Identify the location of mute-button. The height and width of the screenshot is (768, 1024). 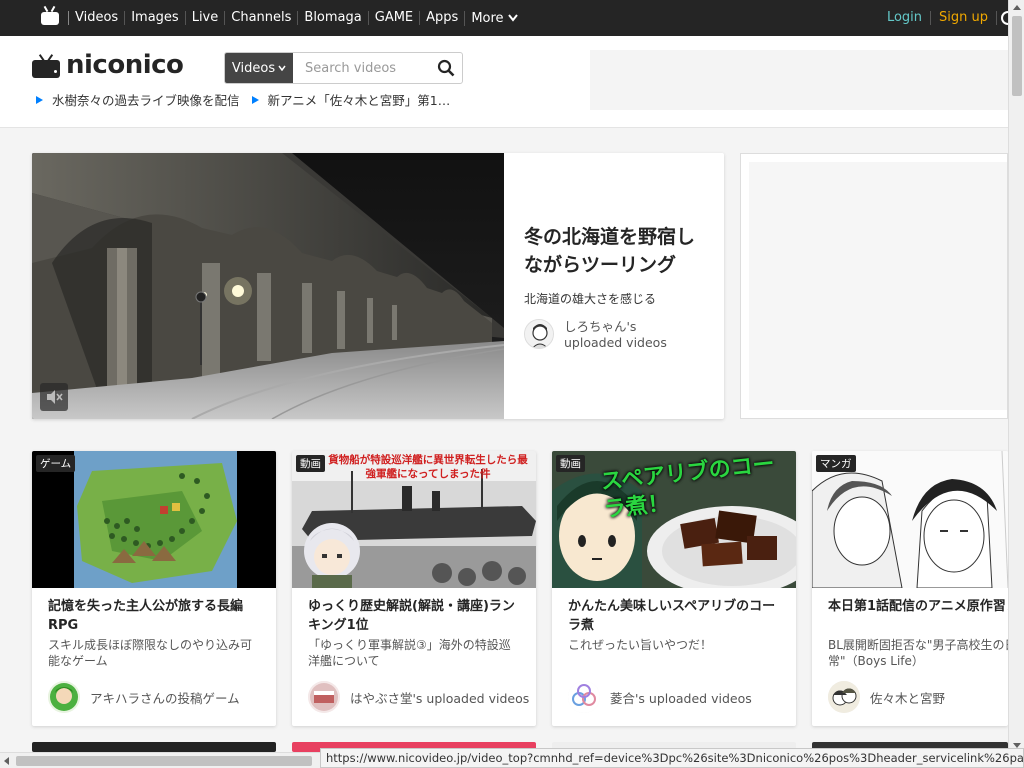
(54, 397).